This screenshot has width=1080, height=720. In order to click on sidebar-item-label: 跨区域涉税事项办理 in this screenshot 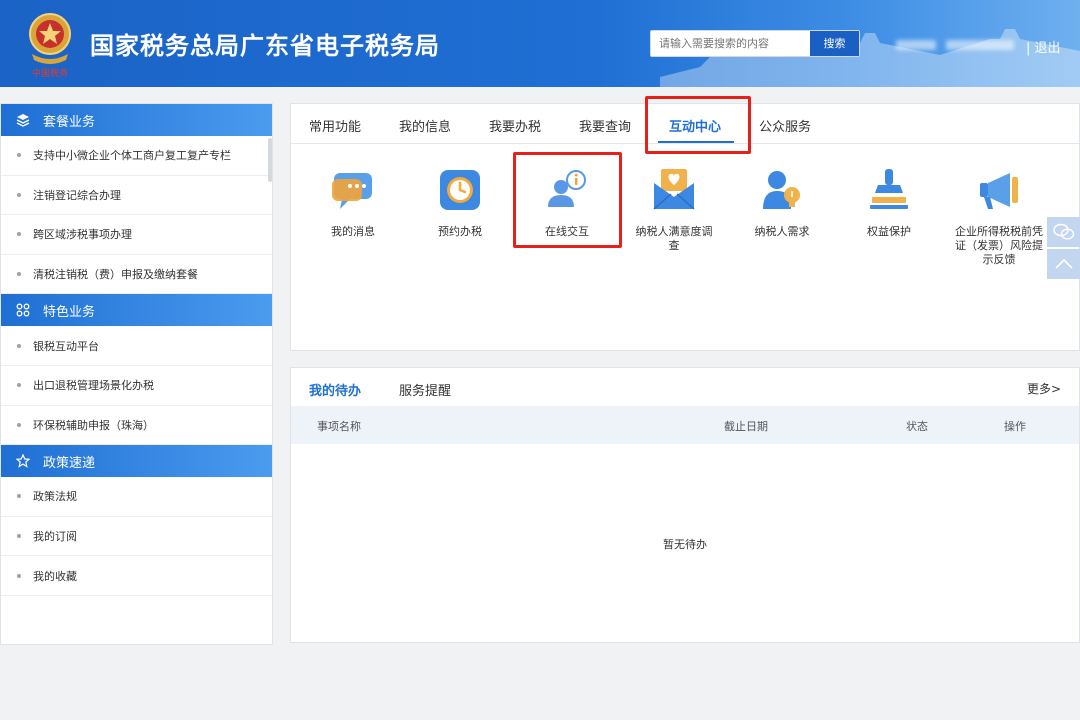, I will do `click(82, 235)`.